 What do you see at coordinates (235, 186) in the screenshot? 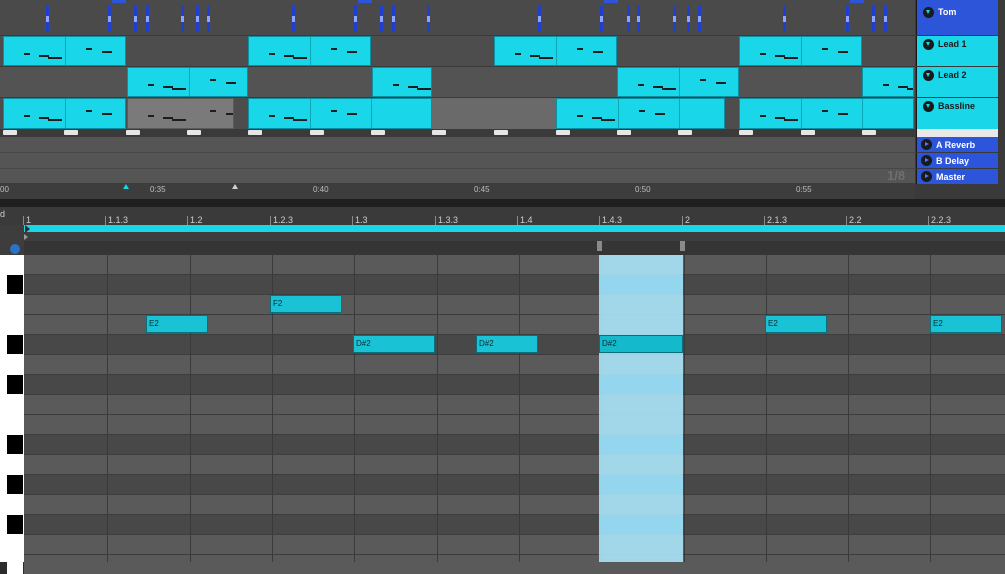
I see `loop-end-marker` at bounding box center [235, 186].